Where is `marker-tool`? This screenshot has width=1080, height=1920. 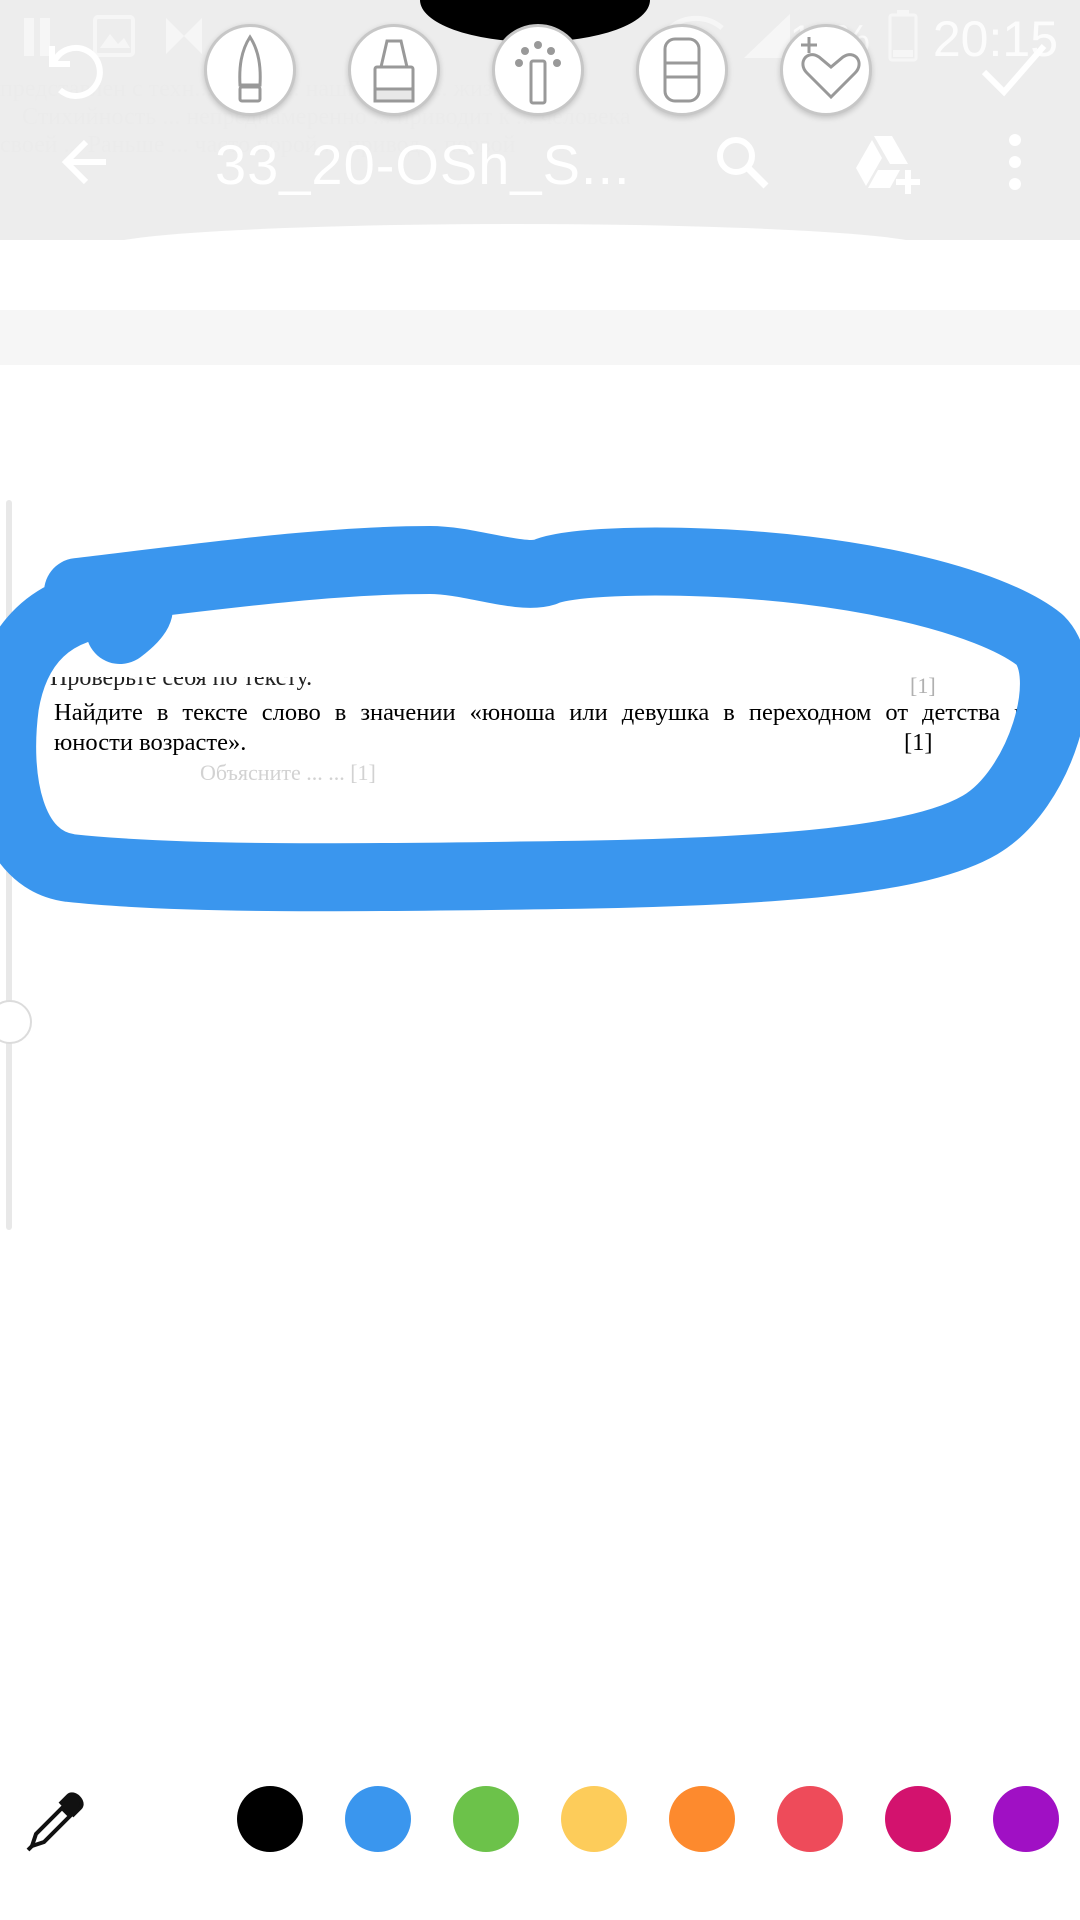 marker-tool is located at coordinates (394, 70).